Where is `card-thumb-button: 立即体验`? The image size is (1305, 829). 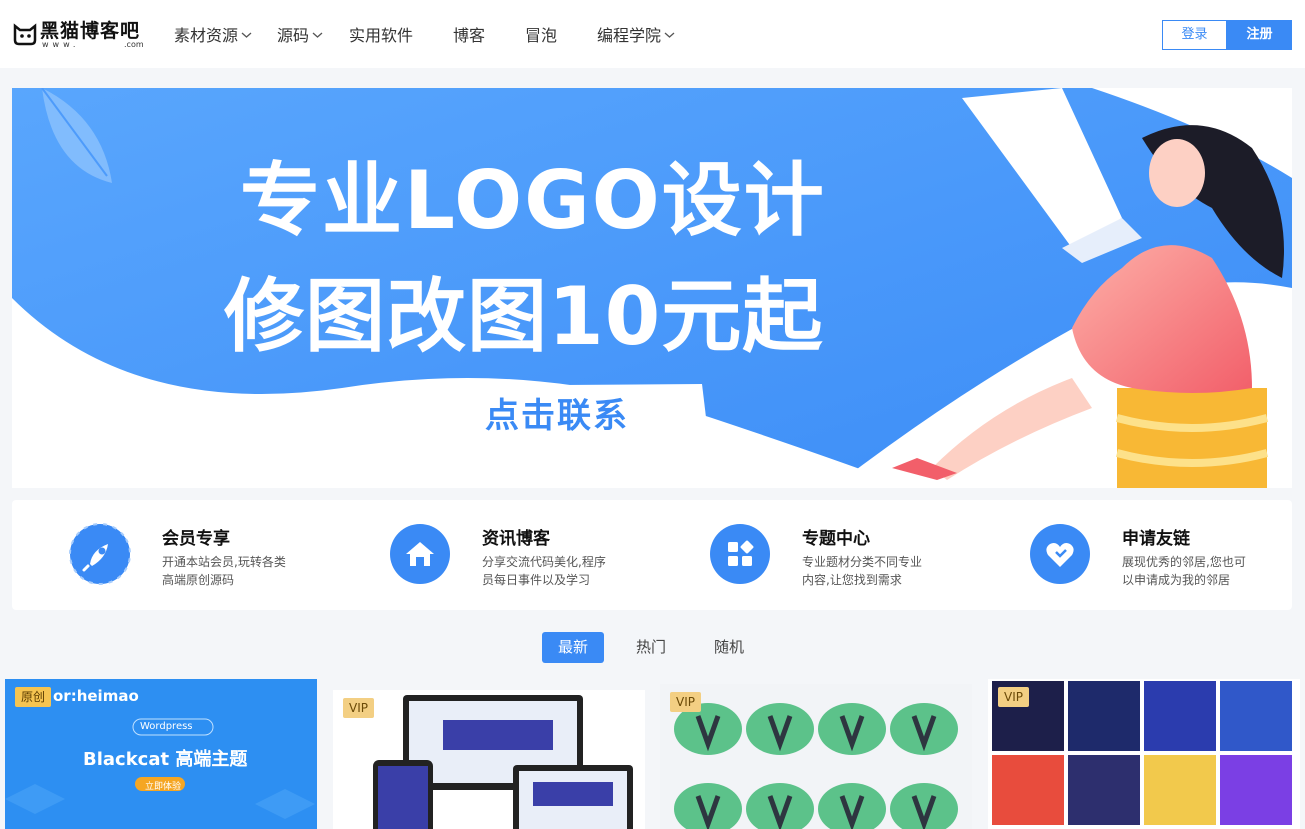
card-thumb-button: 立即体验 is located at coordinates (163, 787).